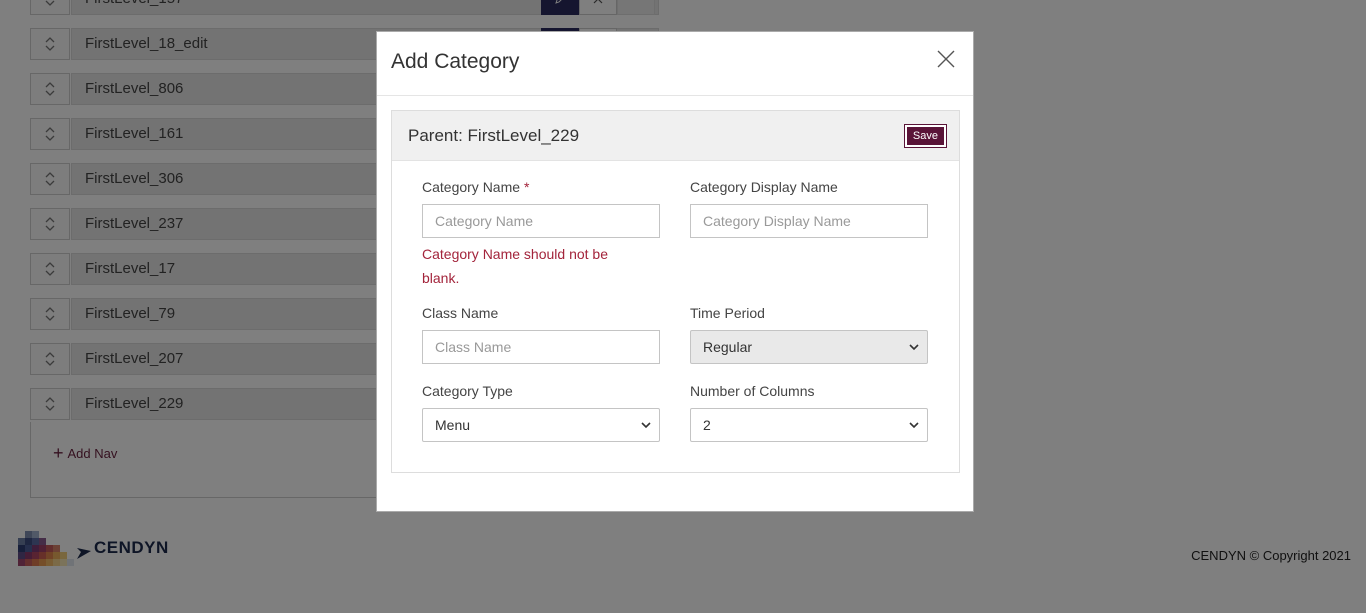  Describe the element at coordinates (728, 347) in the screenshot. I see `time-period-value: Regular` at that location.